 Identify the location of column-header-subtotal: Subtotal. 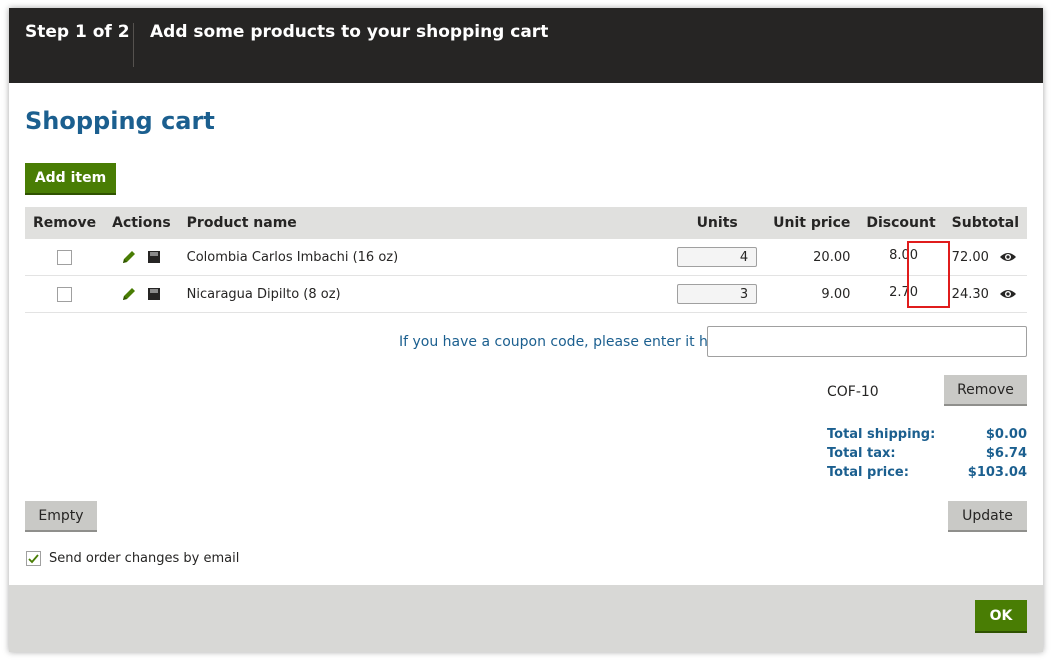
(985, 223).